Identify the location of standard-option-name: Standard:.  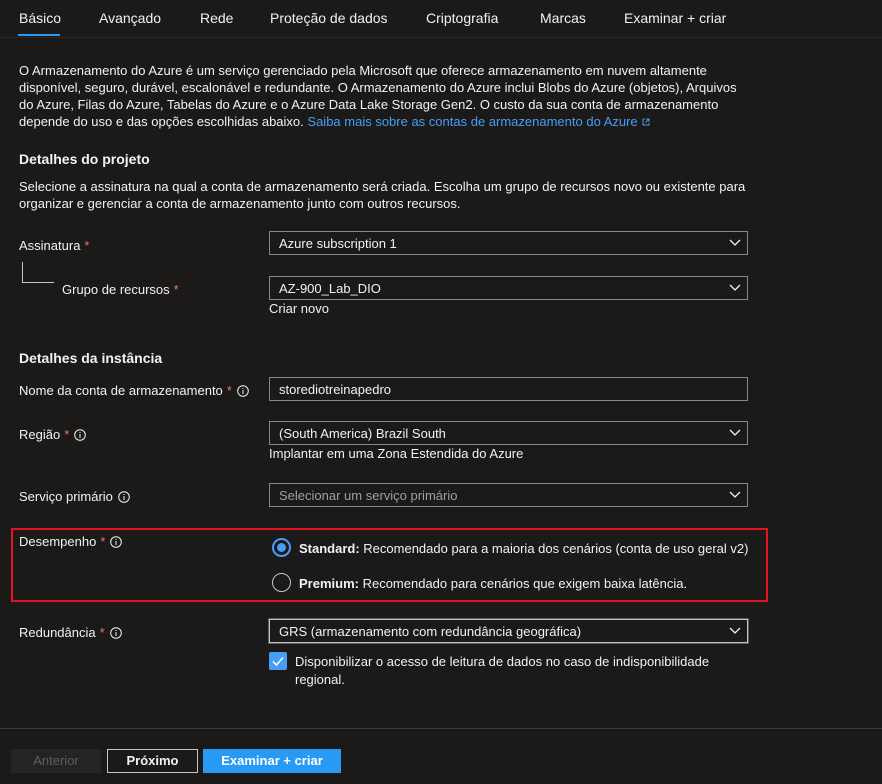
(329, 548).